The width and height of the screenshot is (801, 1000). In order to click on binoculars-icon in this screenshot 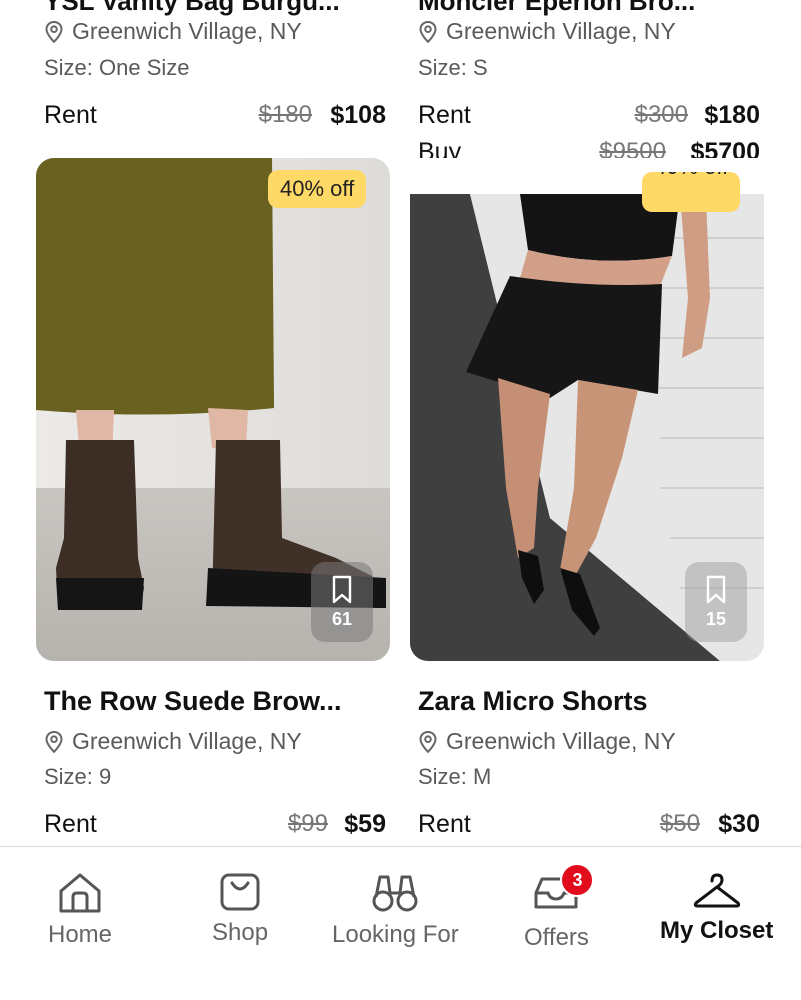, I will do `click(395, 893)`.